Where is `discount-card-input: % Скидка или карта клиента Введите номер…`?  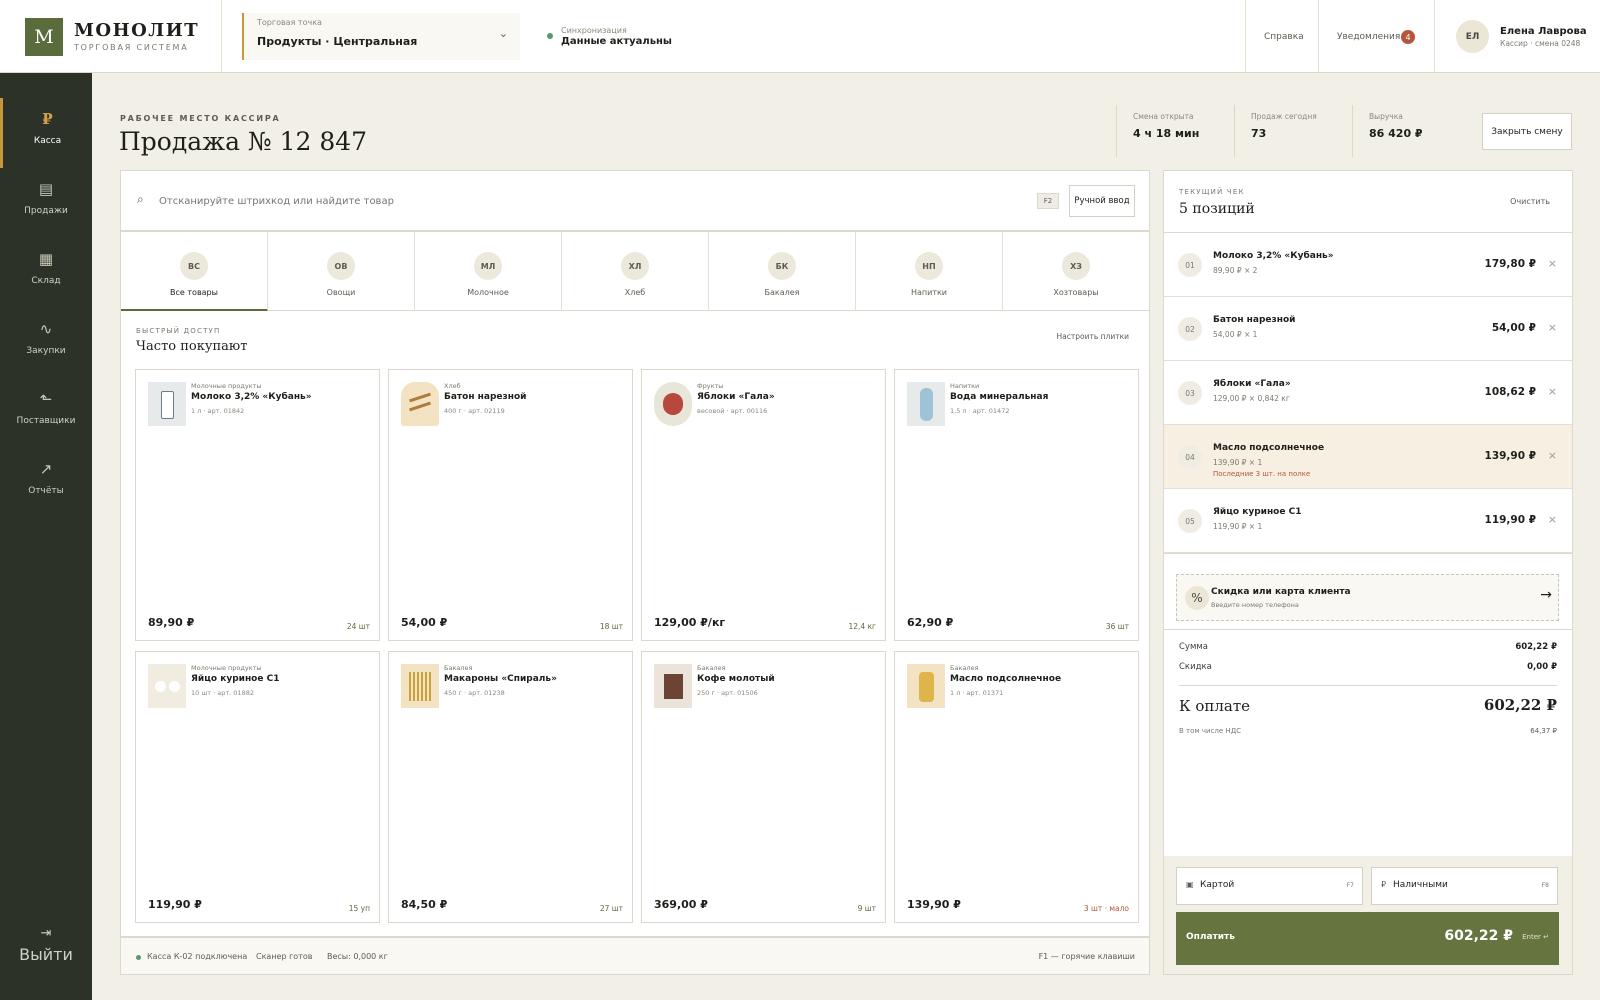
discount-card-input: % Скидка или карта клиента Введите номер… is located at coordinates (1367, 597).